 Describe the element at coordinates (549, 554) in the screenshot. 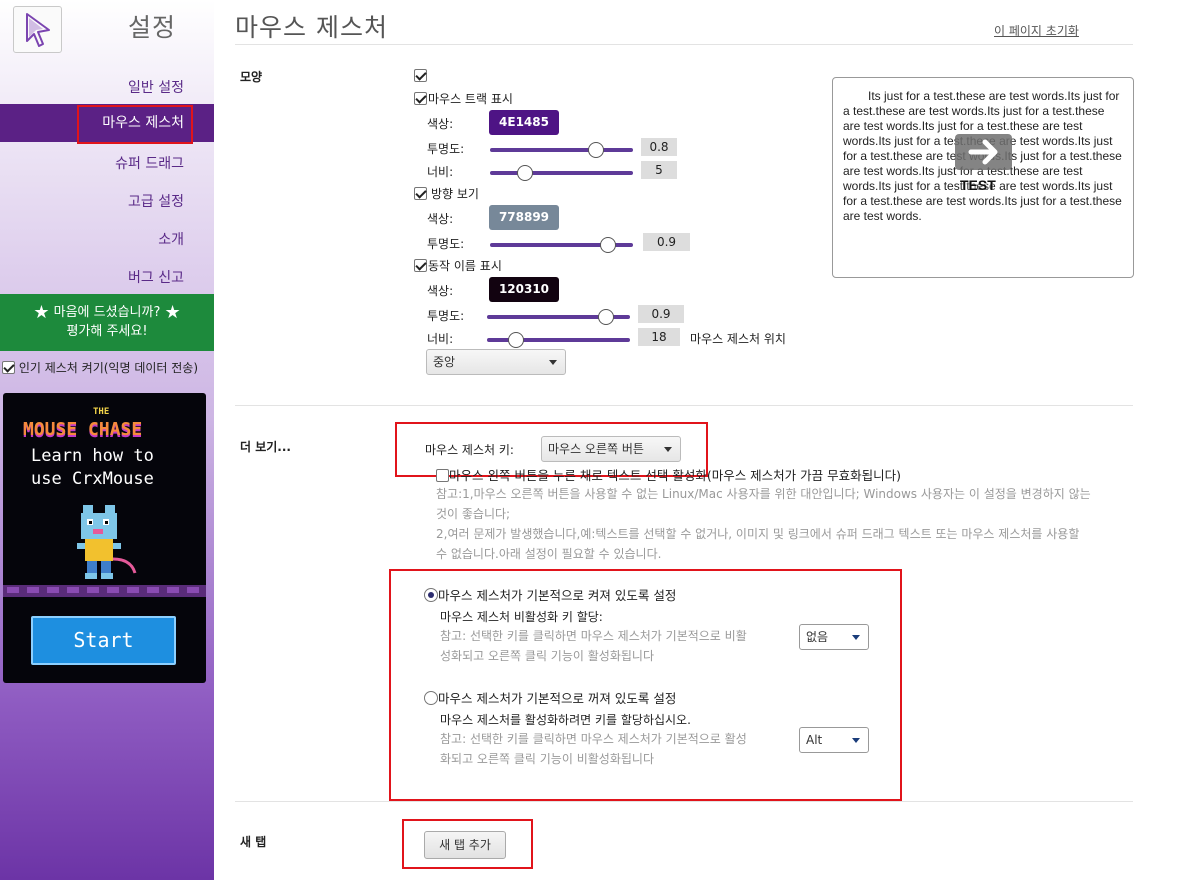

I see `note-2-line-2: 수 없습니다.아래 설정이 필요할 수 있습니다.` at that location.